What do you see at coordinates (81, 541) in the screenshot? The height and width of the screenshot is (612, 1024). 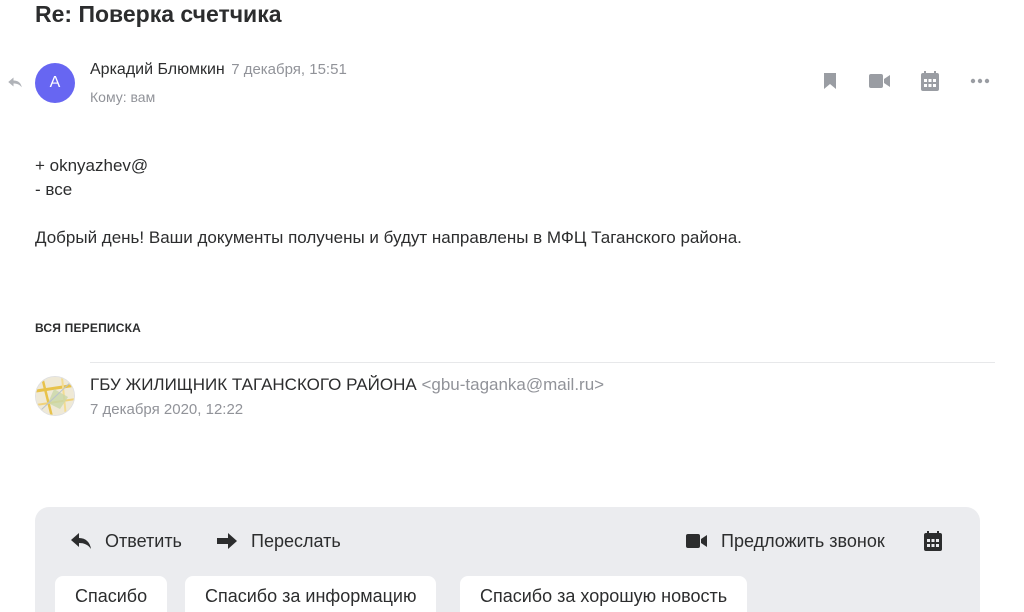 I see `reply-icon` at bounding box center [81, 541].